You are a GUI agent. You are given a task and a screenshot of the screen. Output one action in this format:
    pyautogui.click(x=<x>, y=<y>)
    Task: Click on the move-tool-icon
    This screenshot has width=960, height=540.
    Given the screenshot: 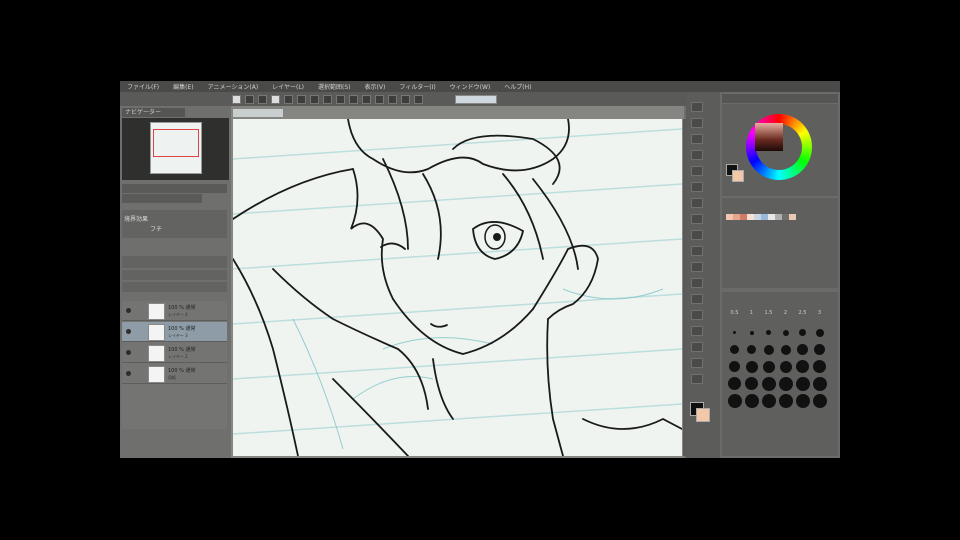 What is the action you would take?
    pyautogui.click(x=697, y=123)
    